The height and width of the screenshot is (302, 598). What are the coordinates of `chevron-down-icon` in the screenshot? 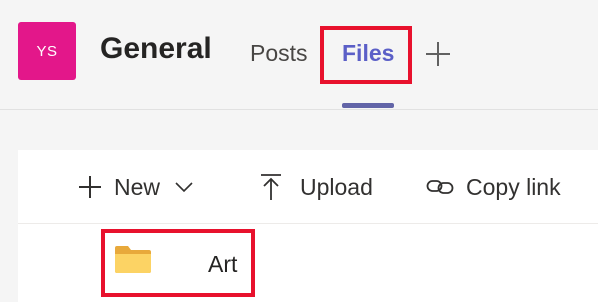 It's located at (184, 187).